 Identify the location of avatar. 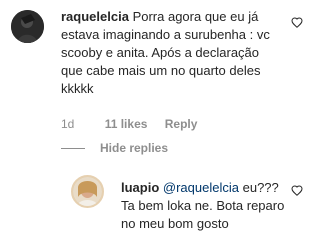
(87, 191).